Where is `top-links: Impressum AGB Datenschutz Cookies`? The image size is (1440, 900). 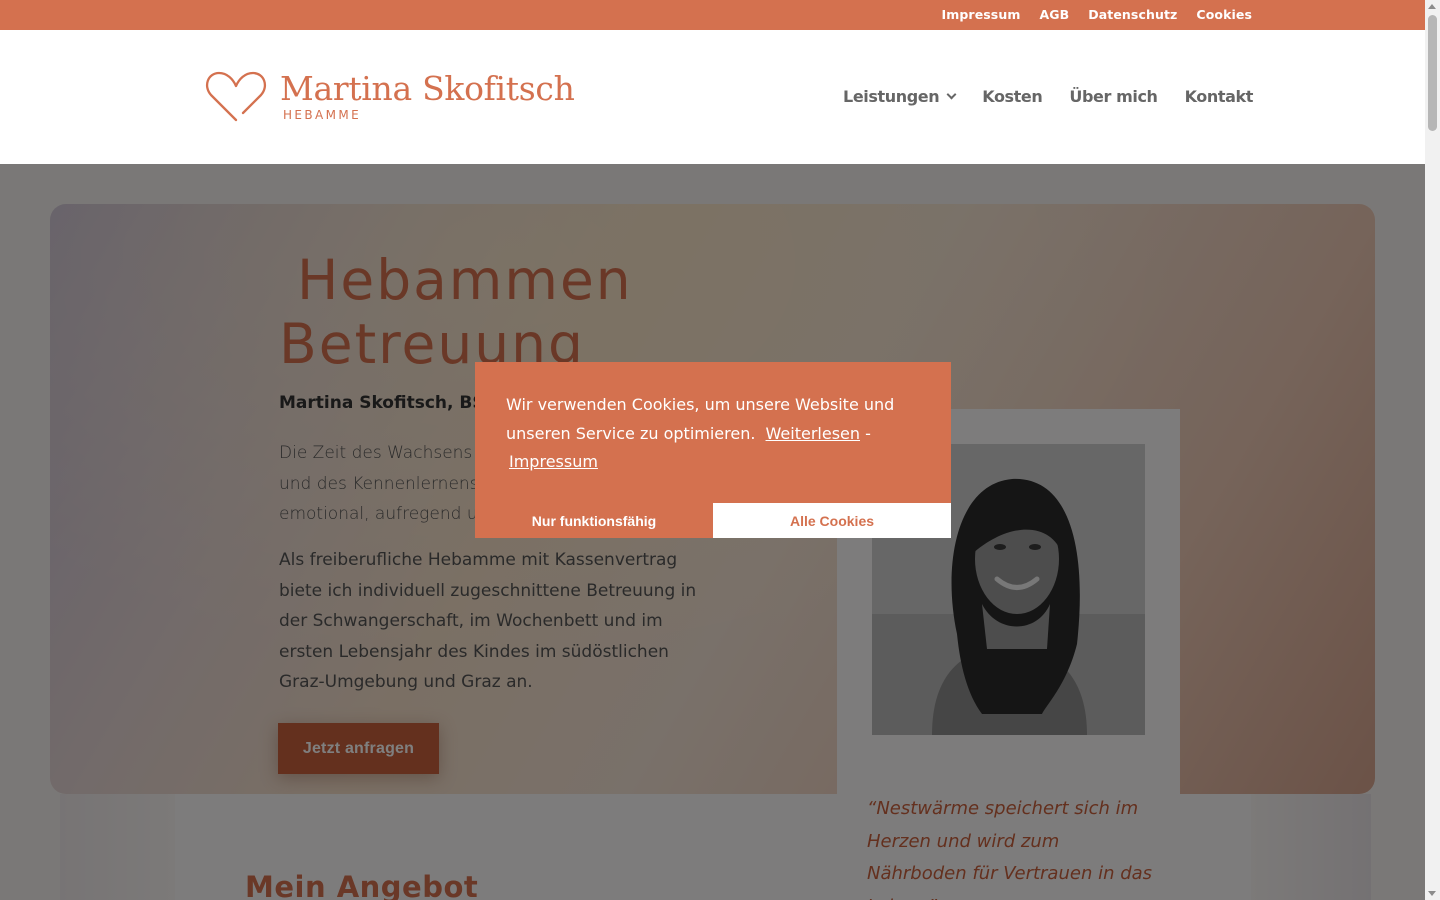
top-links: Impressum AGB Datenschutz Cookies is located at coordinates (1097, 14).